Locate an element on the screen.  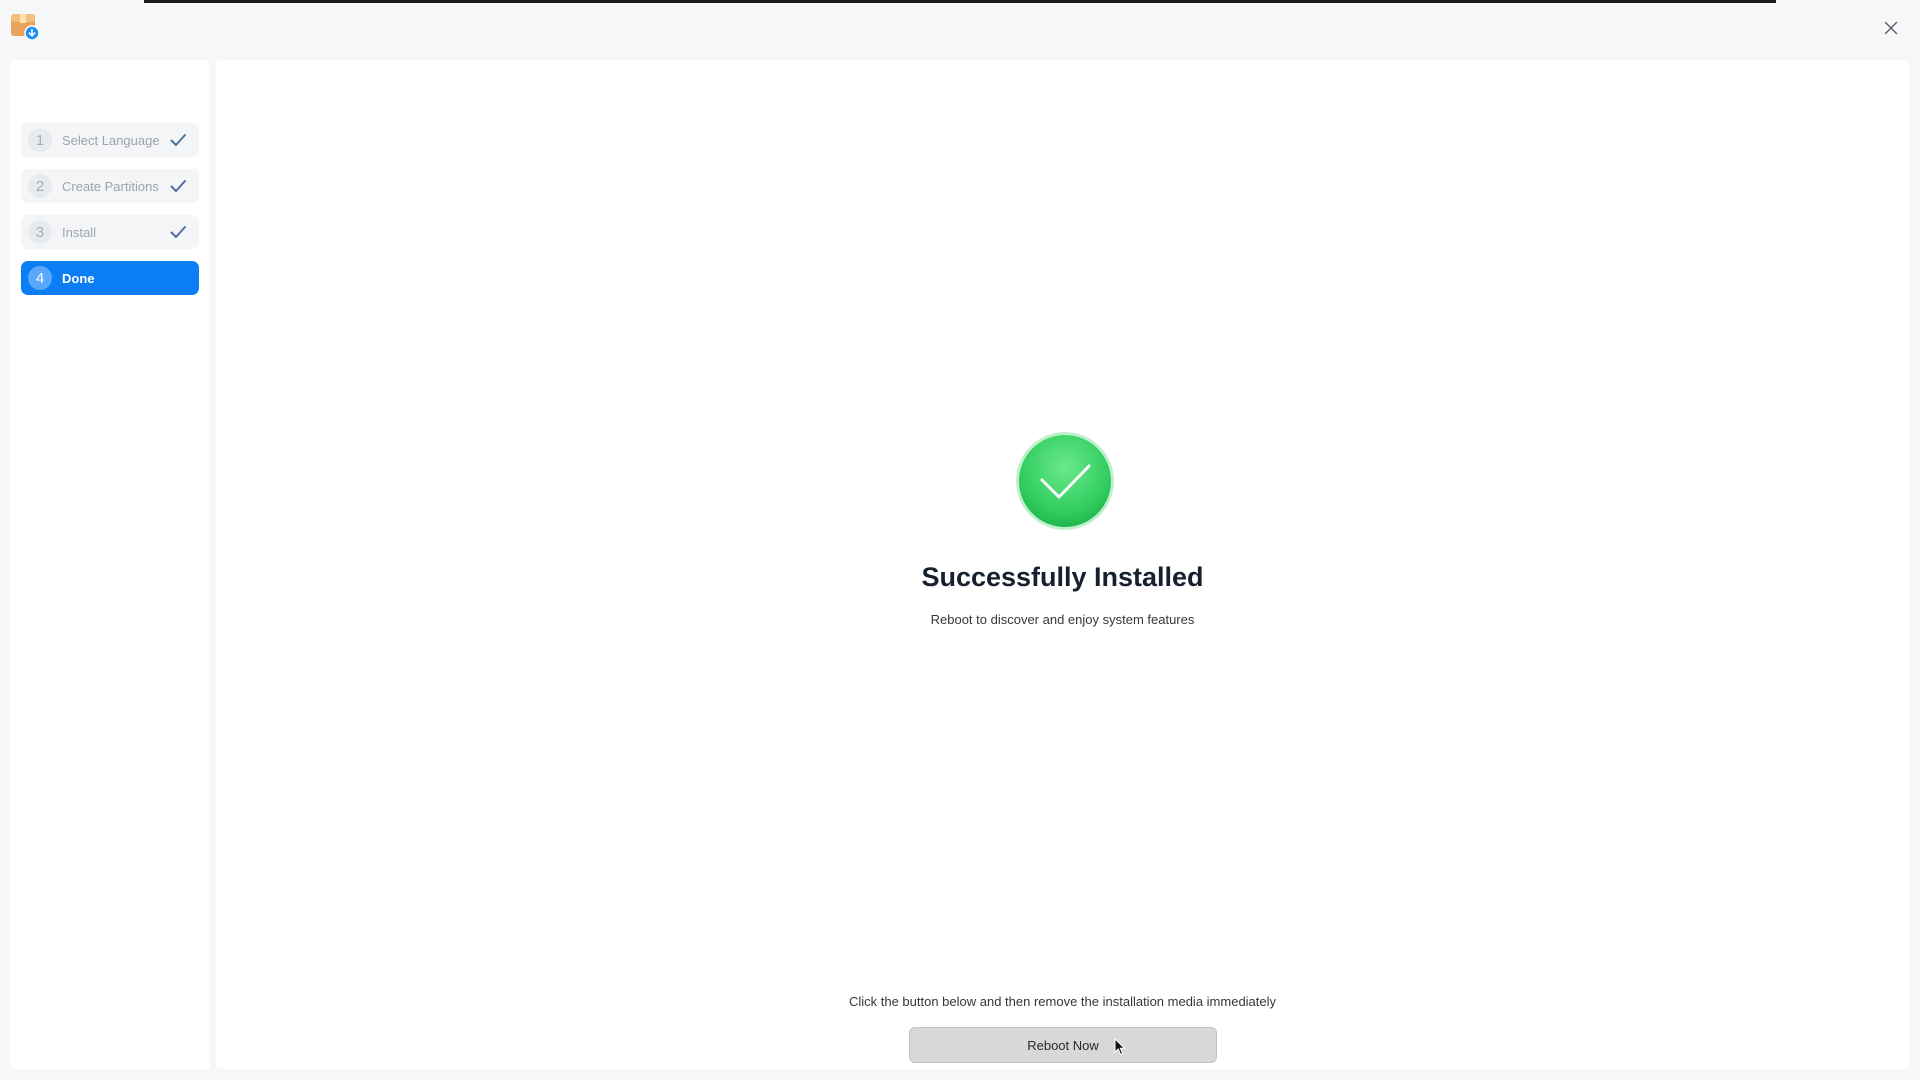
installer-package-icon is located at coordinates (25, 26).